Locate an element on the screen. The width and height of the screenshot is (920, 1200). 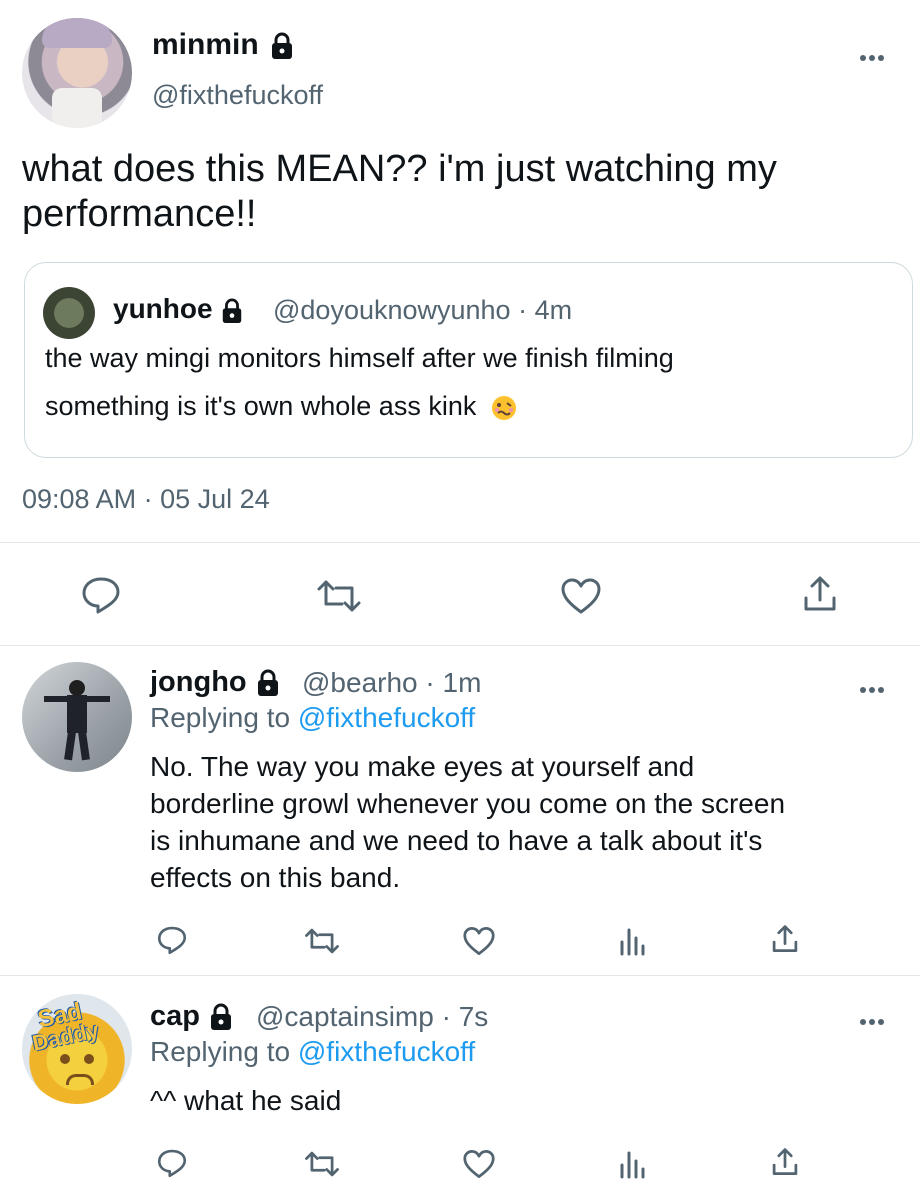
reply-2-handle-time: @captainsimp · 7s is located at coordinates (372, 1017).